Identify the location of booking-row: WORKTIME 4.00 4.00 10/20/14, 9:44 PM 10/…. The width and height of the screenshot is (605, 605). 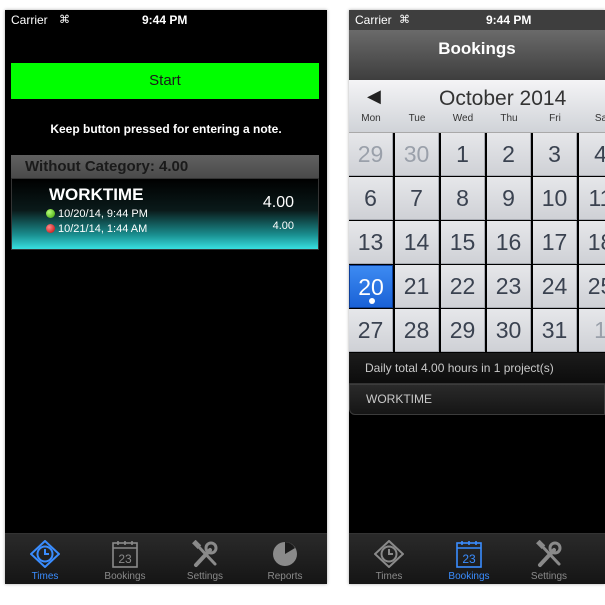
(165, 214).